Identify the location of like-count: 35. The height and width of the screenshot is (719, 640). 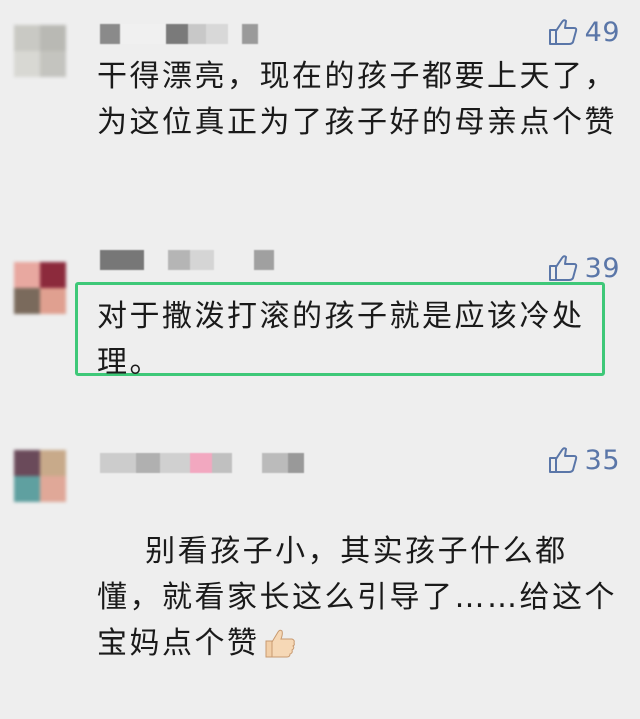
(602, 460).